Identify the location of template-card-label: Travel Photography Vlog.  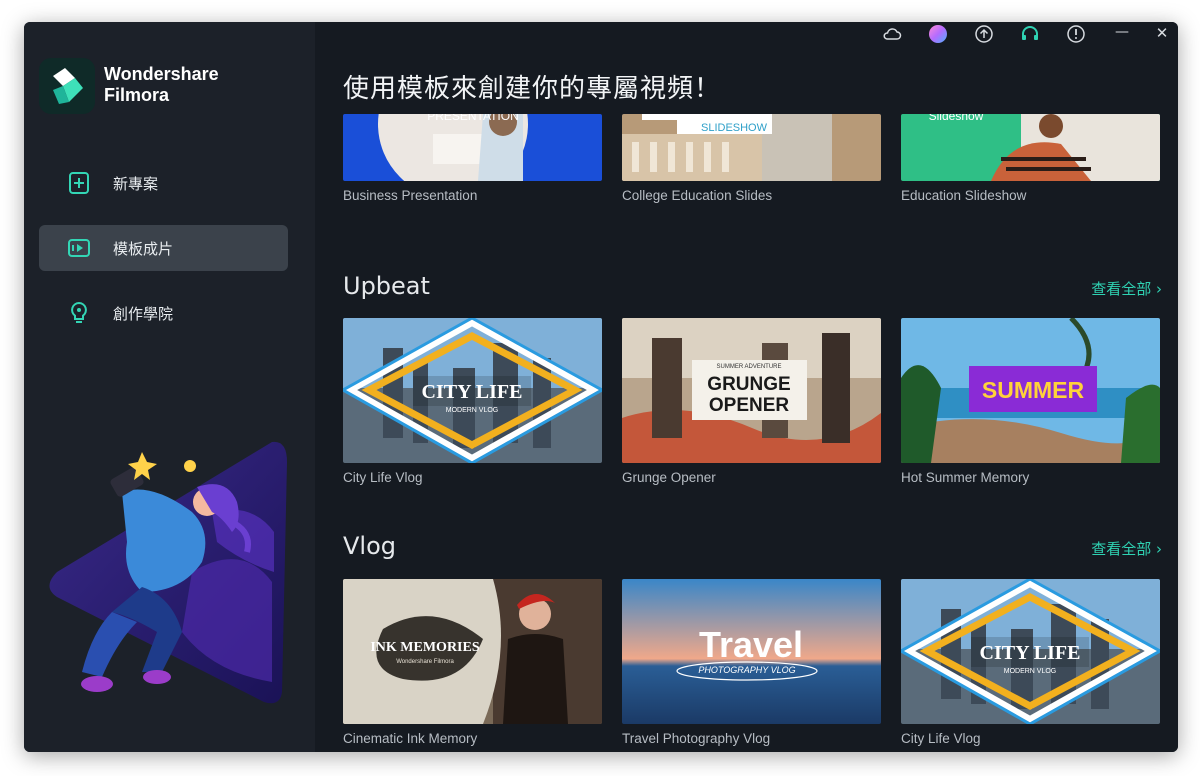
(696, 738).